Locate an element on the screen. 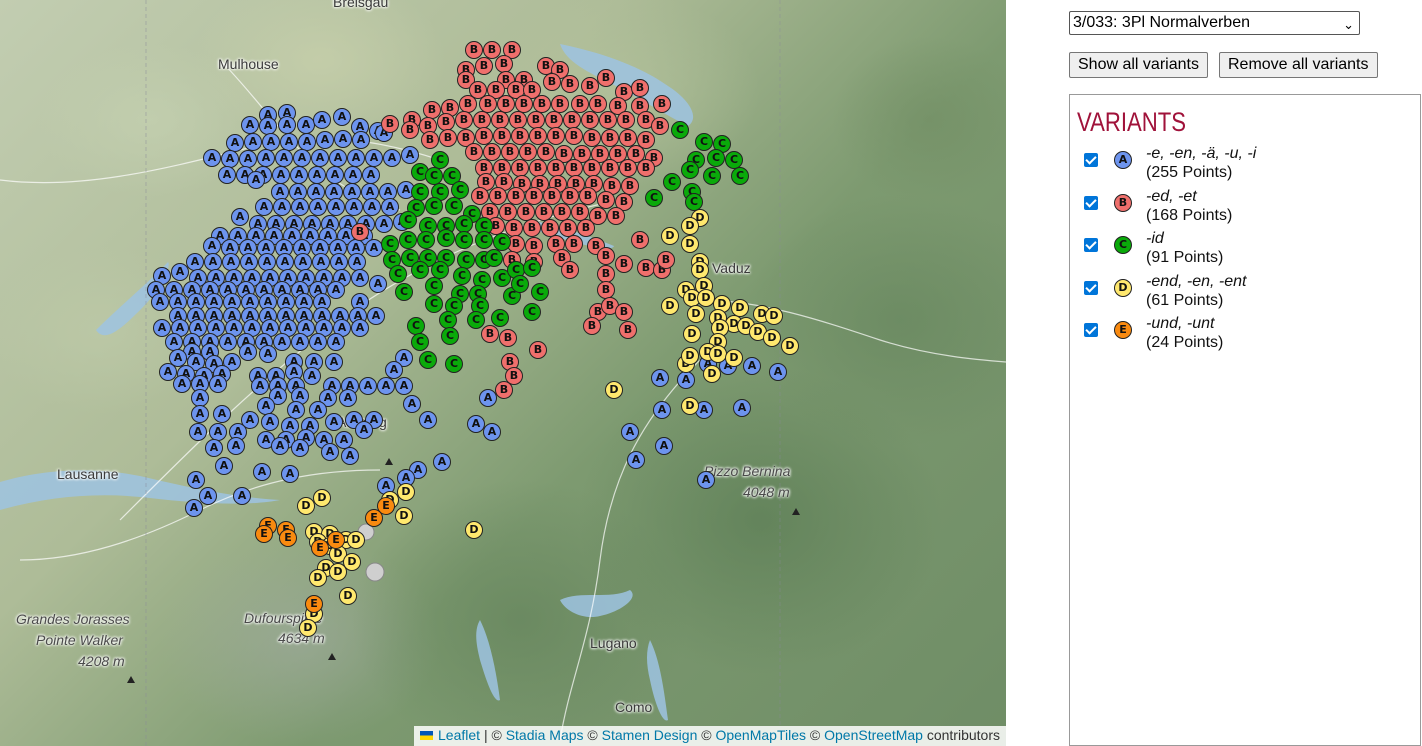  remove-all-variants-button: Remove all variants is located at coordinates (1298, 65).